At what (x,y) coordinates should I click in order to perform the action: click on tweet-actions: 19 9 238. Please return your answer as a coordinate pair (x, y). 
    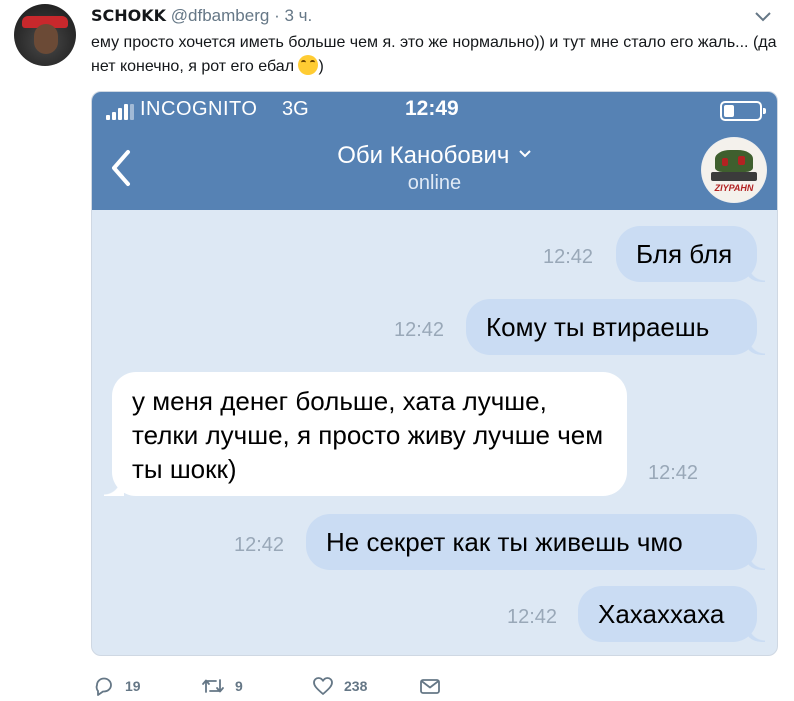
    Looking at the image, I should click on (391, 686).